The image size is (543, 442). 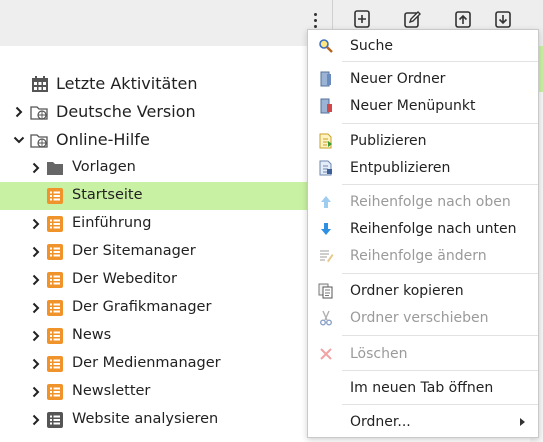 I want to click on tree-item-label: Deutsche Version, so click(x=126, y=111).